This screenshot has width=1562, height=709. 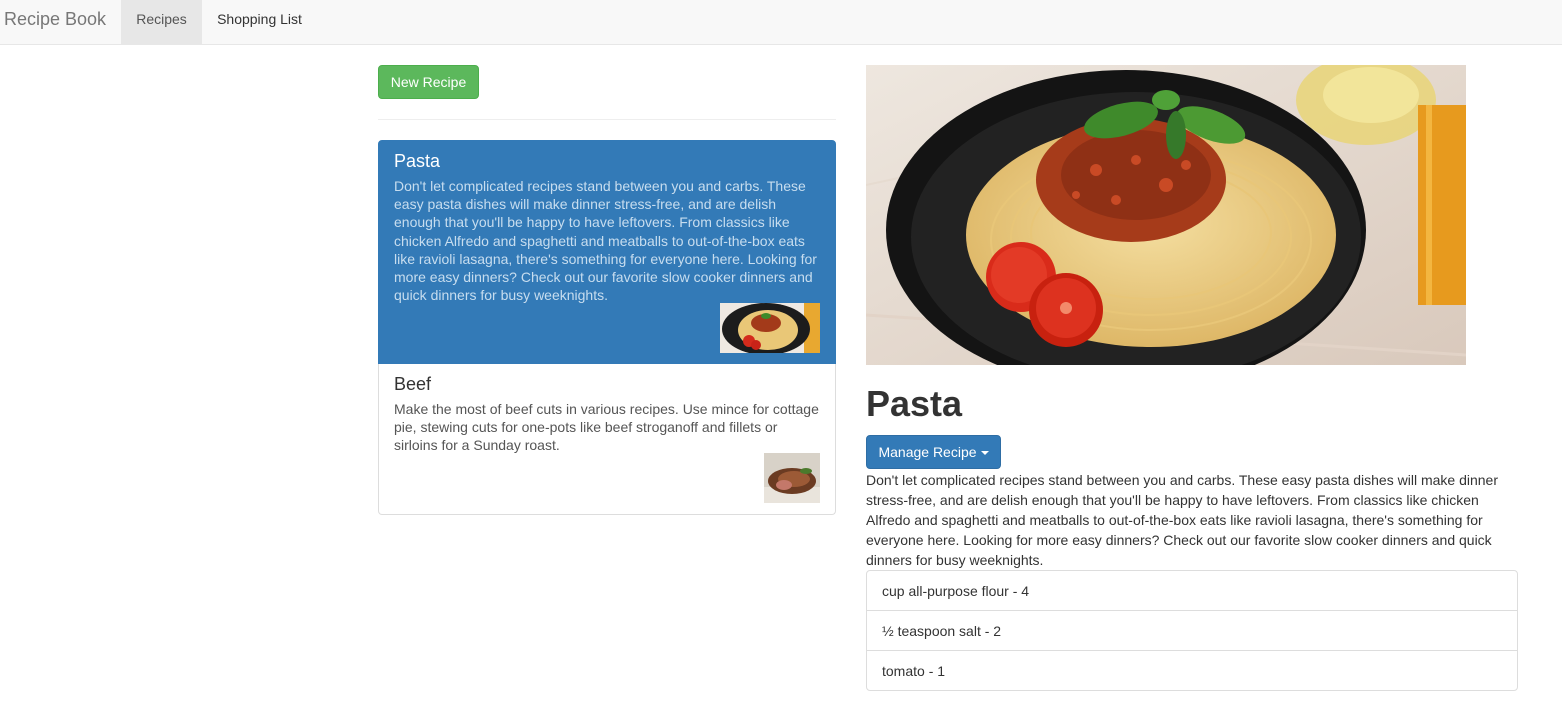 What do you see at coordinates (55, 22) in the screenshot?
I see `brand-link: Recipe Book` at bounding box center [55, 22].